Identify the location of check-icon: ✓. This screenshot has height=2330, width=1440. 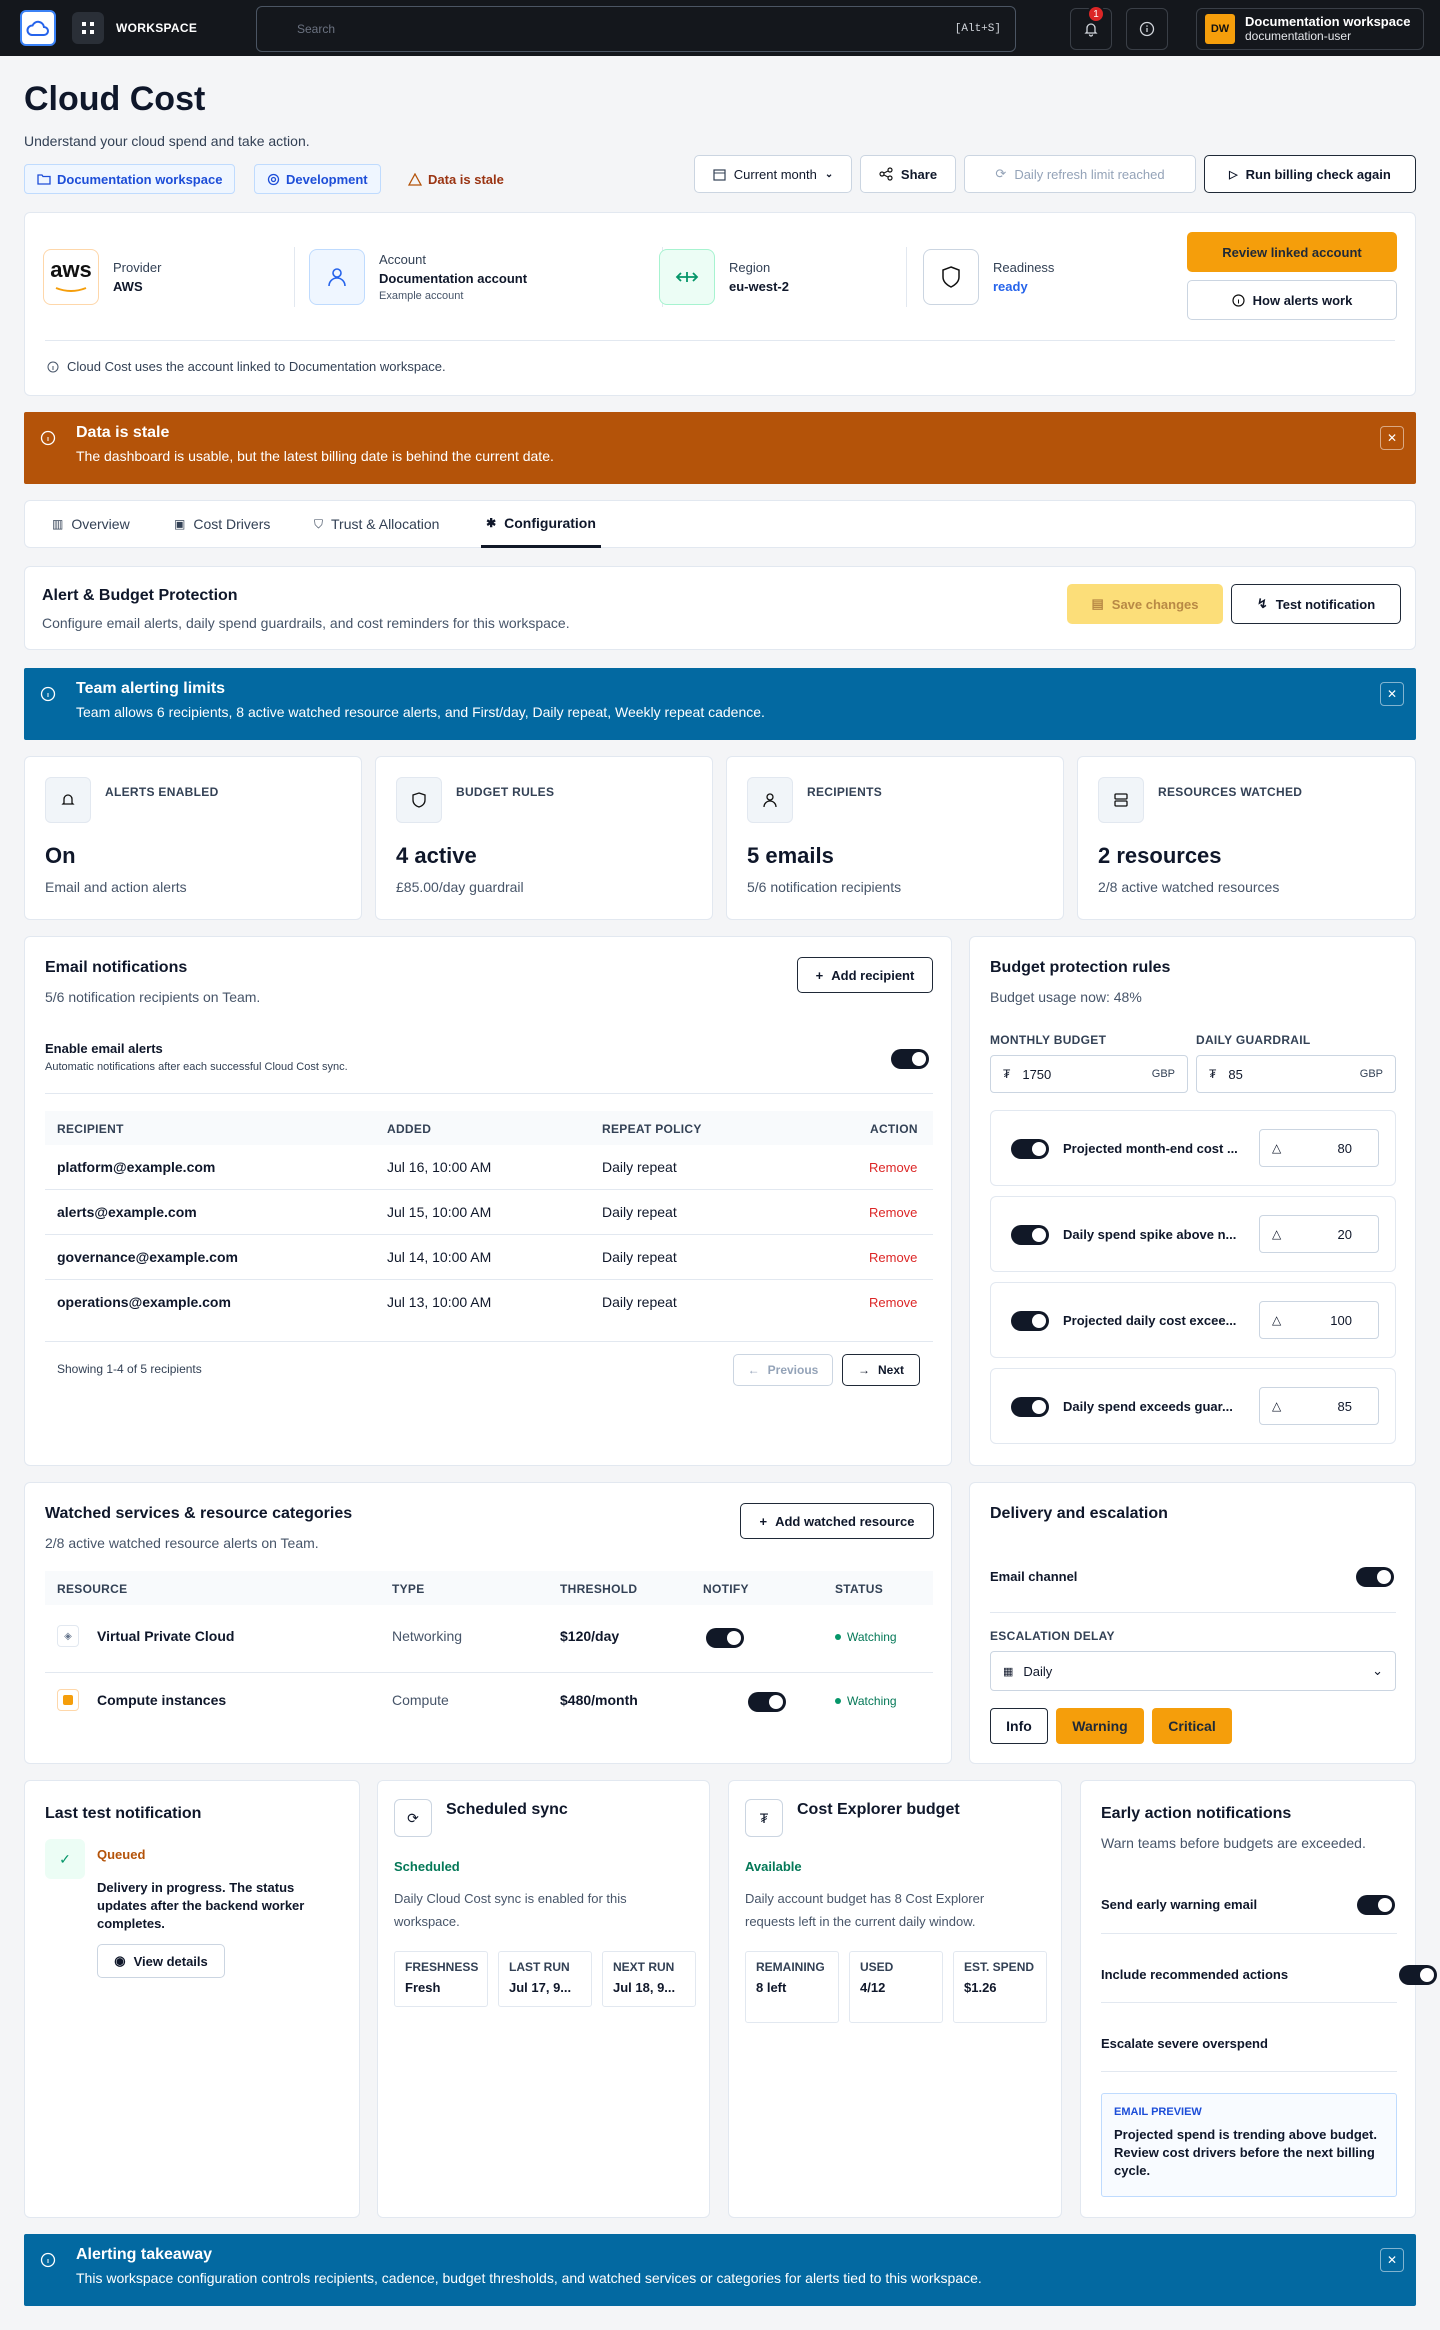
(65, 1859).